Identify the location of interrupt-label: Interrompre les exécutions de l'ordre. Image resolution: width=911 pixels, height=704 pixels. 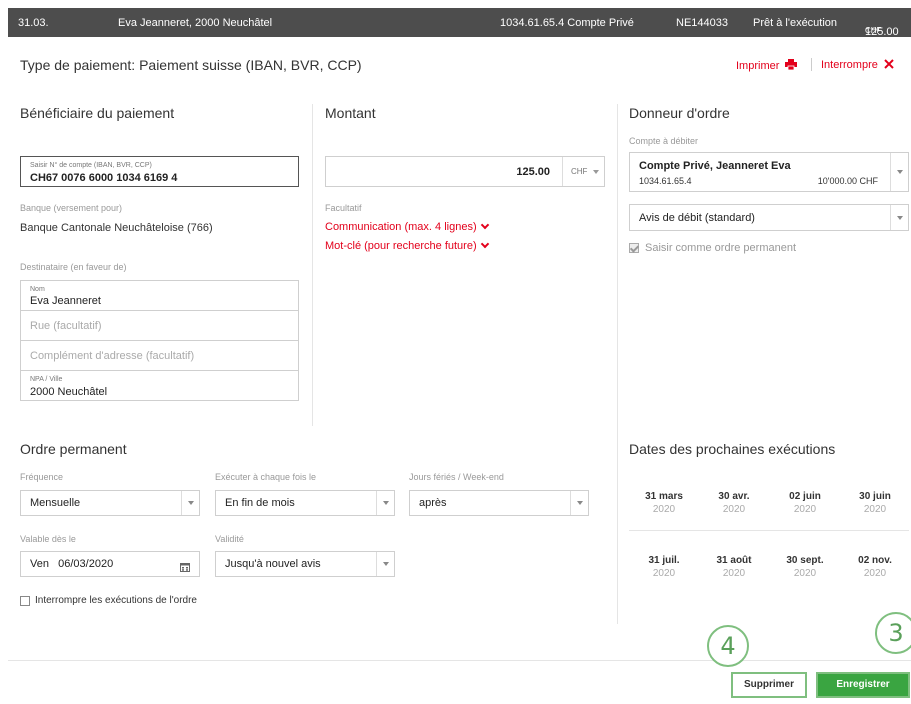
(116, 600).